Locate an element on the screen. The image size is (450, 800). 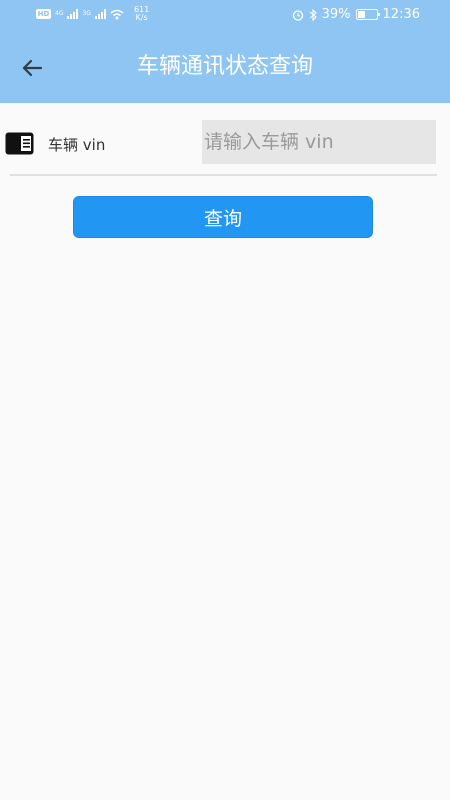
vin-form-row: 车辆 vin is located at coordinates (225, 143).